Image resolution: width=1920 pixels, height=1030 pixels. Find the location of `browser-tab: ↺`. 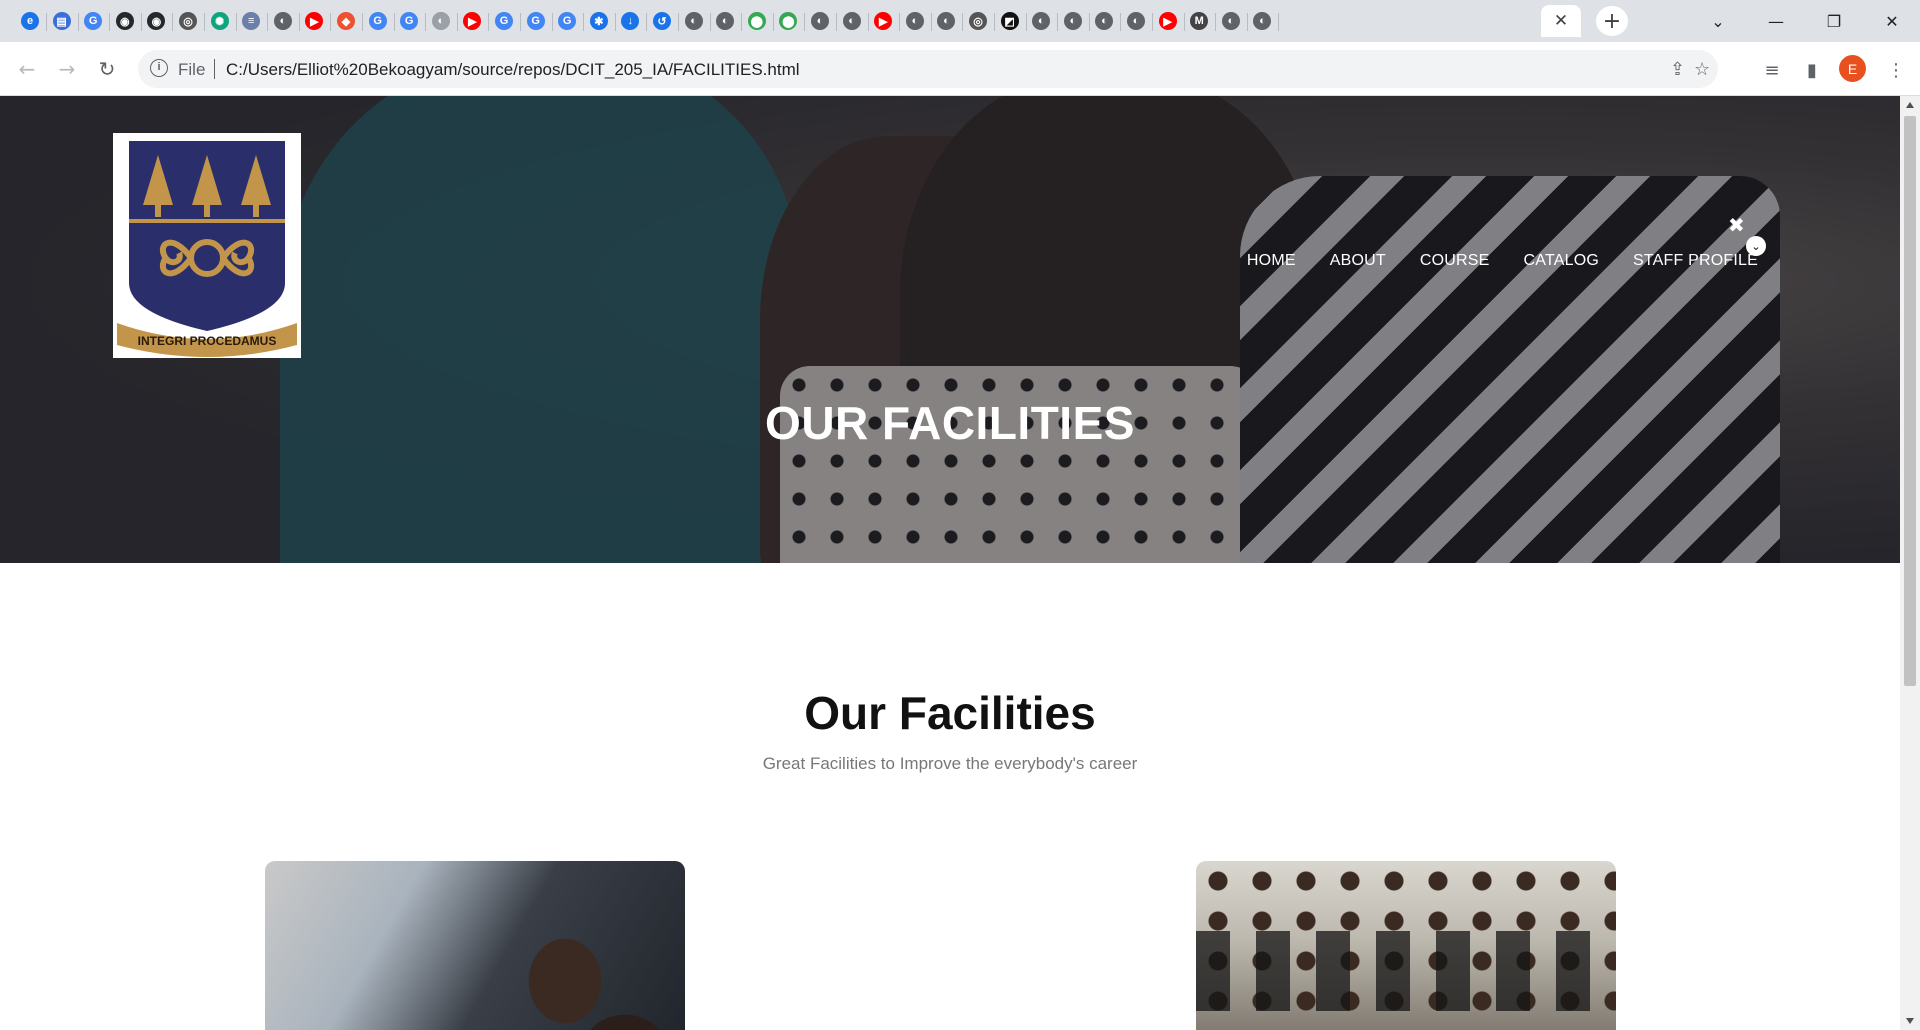

browser-tab: ↺ is located at coordinates (662, 21).